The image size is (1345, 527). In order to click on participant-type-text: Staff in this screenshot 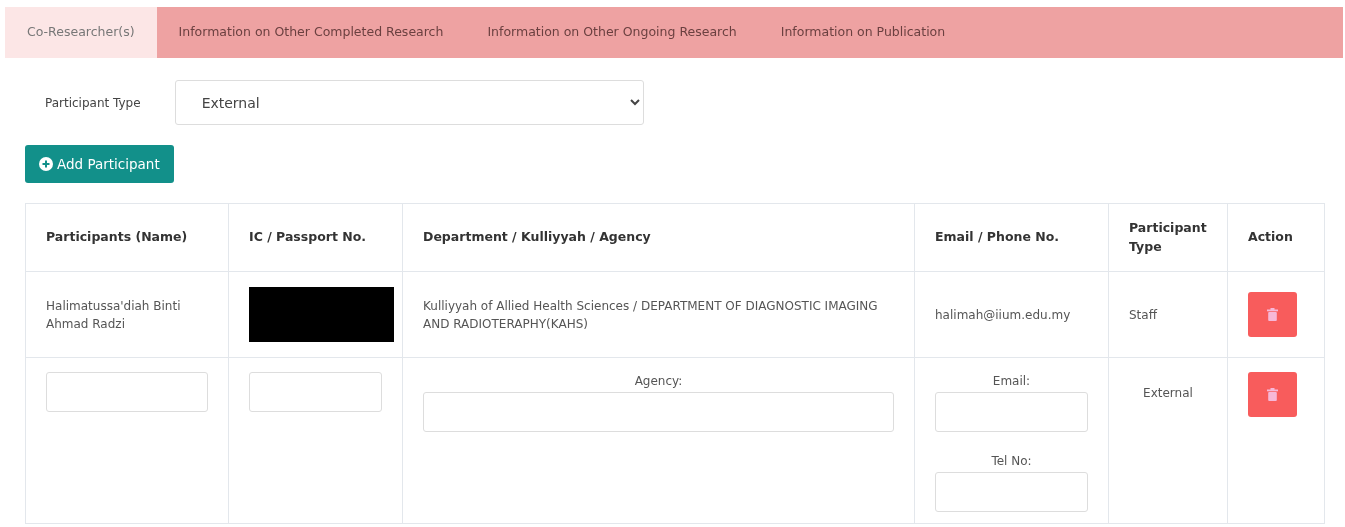, I will do `click(1143, 314)`.